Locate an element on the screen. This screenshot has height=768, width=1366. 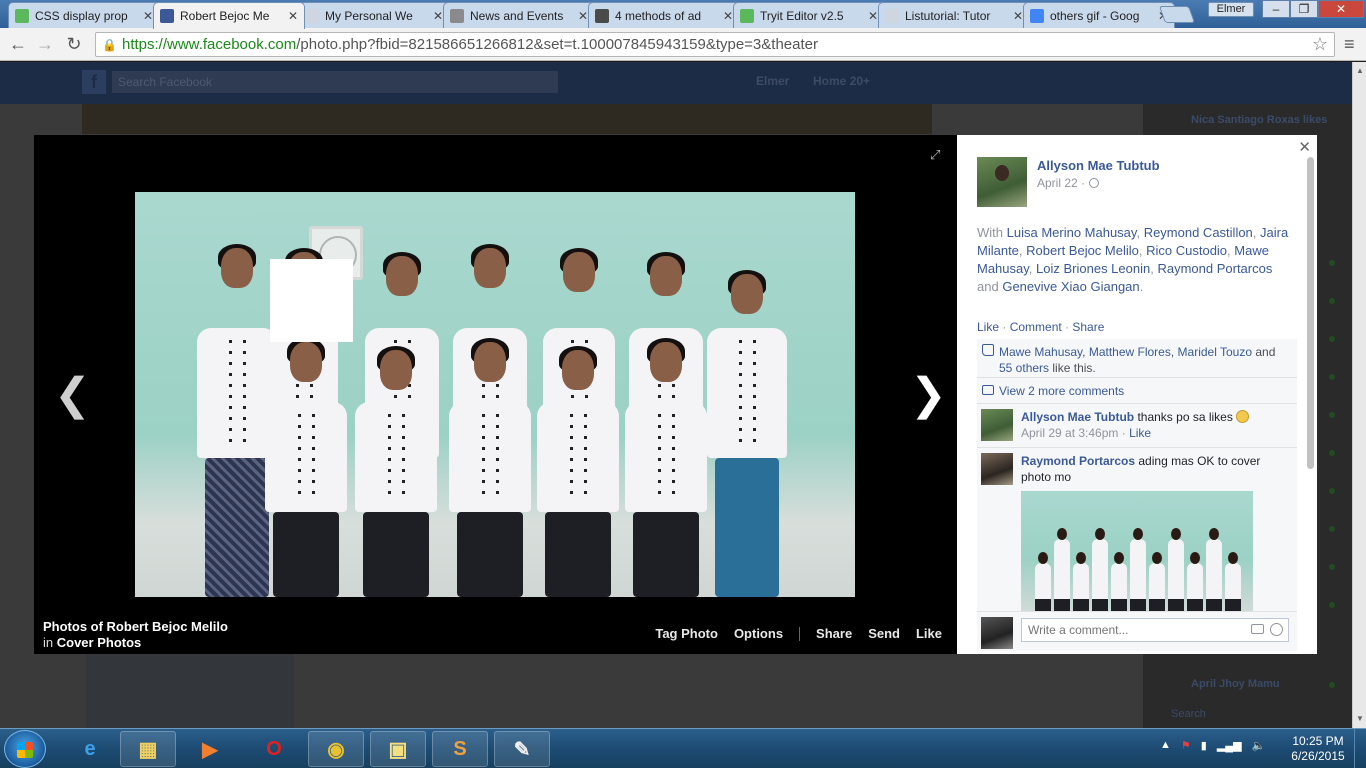
photo-actions: Tag Photo Options Share Send Like is located at coordinates (798, 633).